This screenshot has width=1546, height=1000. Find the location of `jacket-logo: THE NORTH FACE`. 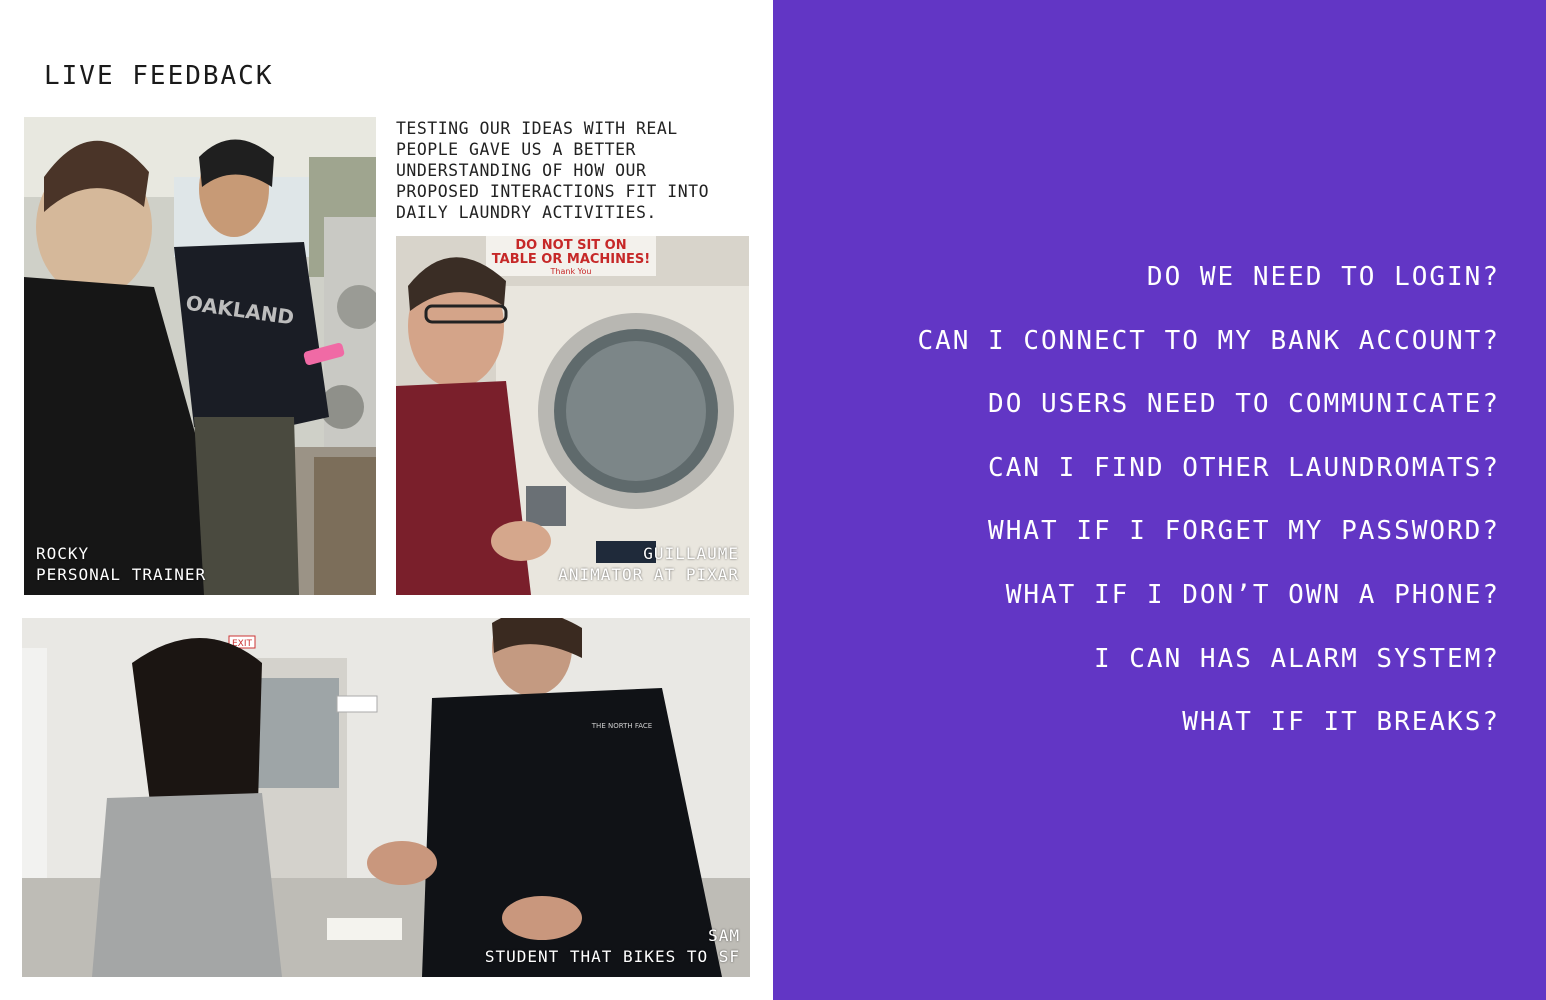

jacket-logo: THE NORTH FACE is located at coordinates (621, 726).